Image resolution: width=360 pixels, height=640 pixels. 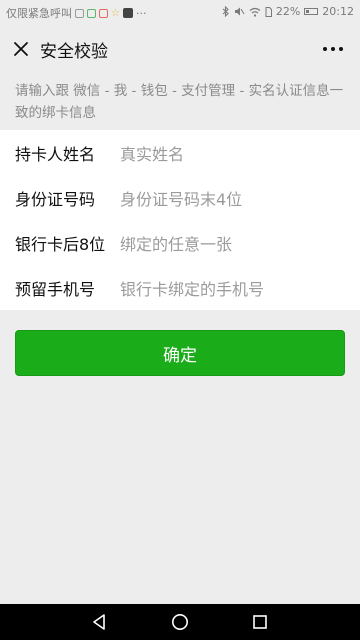 I want to click on app-notification-icon, so click(x=79, y=13).